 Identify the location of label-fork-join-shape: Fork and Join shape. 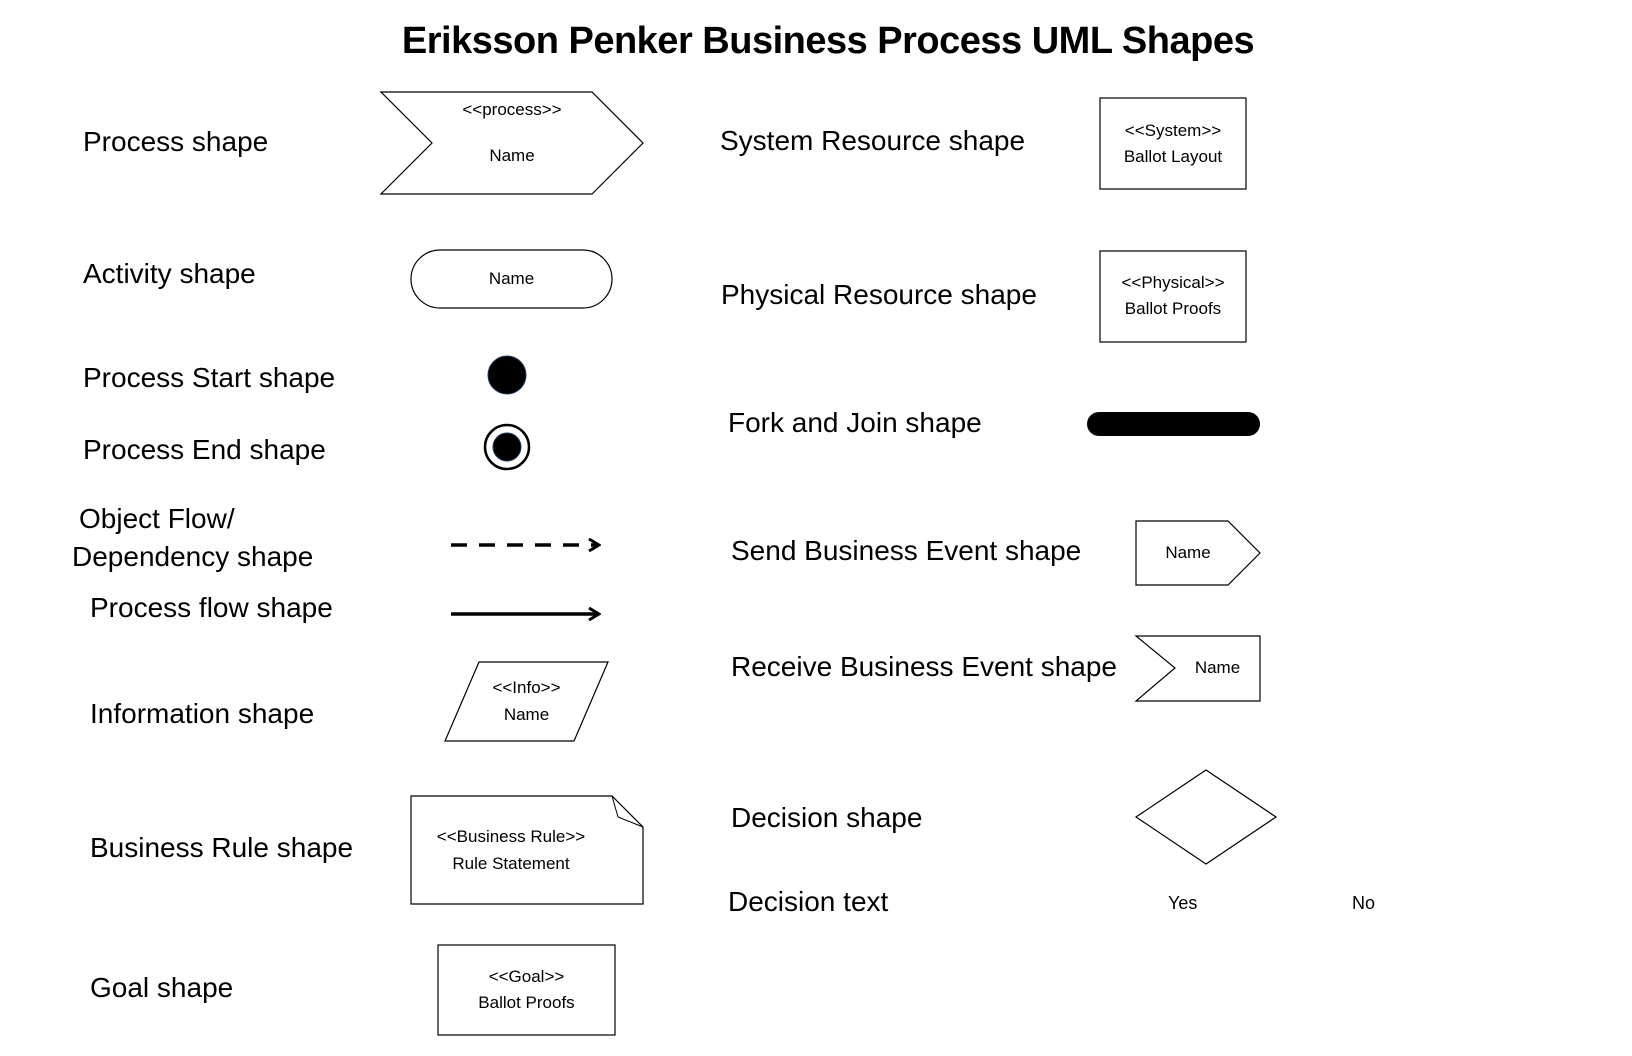
(855, 422).